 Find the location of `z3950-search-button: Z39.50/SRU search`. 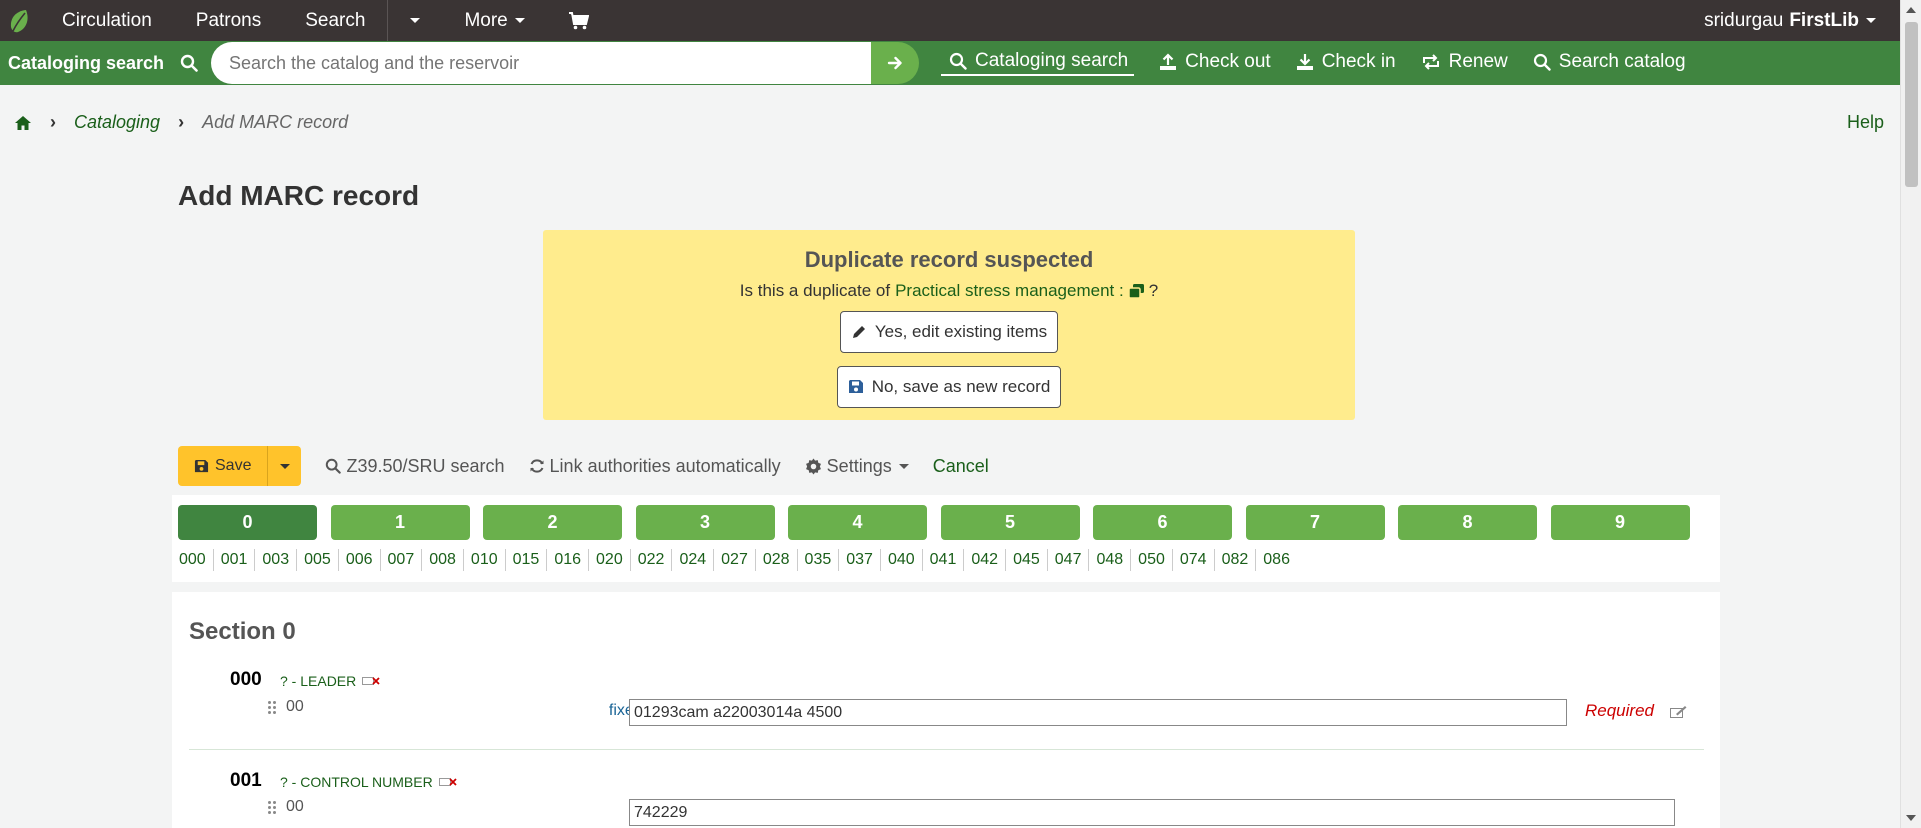

z3950-search-button: Z39.50/SRU search is located at coordinates (415, 466).